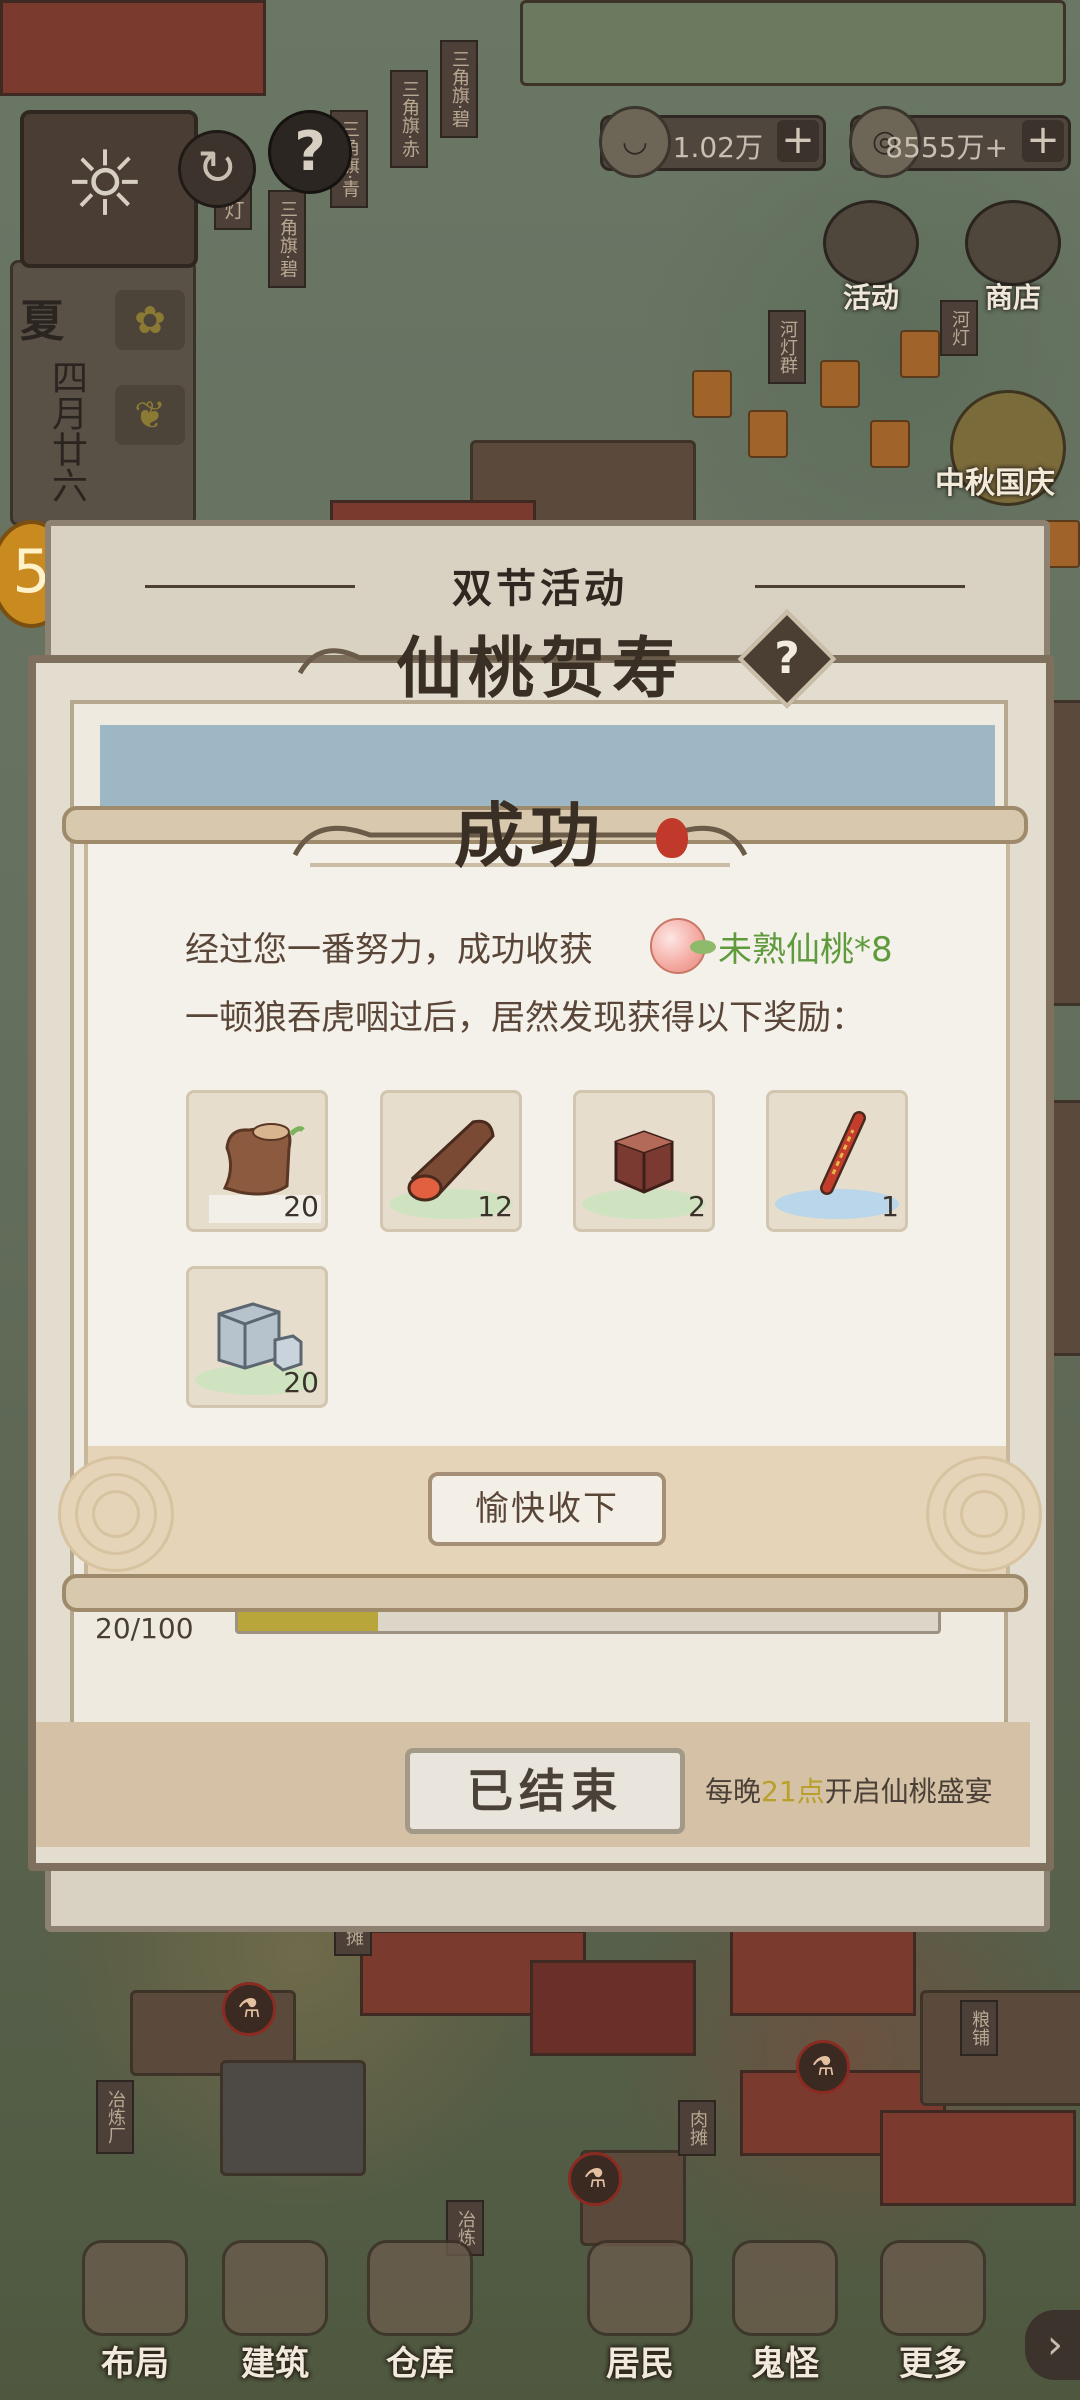 Image resolution: width=1080 pixels, height=2400 pixels. Describe the element at coordinates (275, 2364) in the screenshot. I see `nav-label: 建筑` at that location.